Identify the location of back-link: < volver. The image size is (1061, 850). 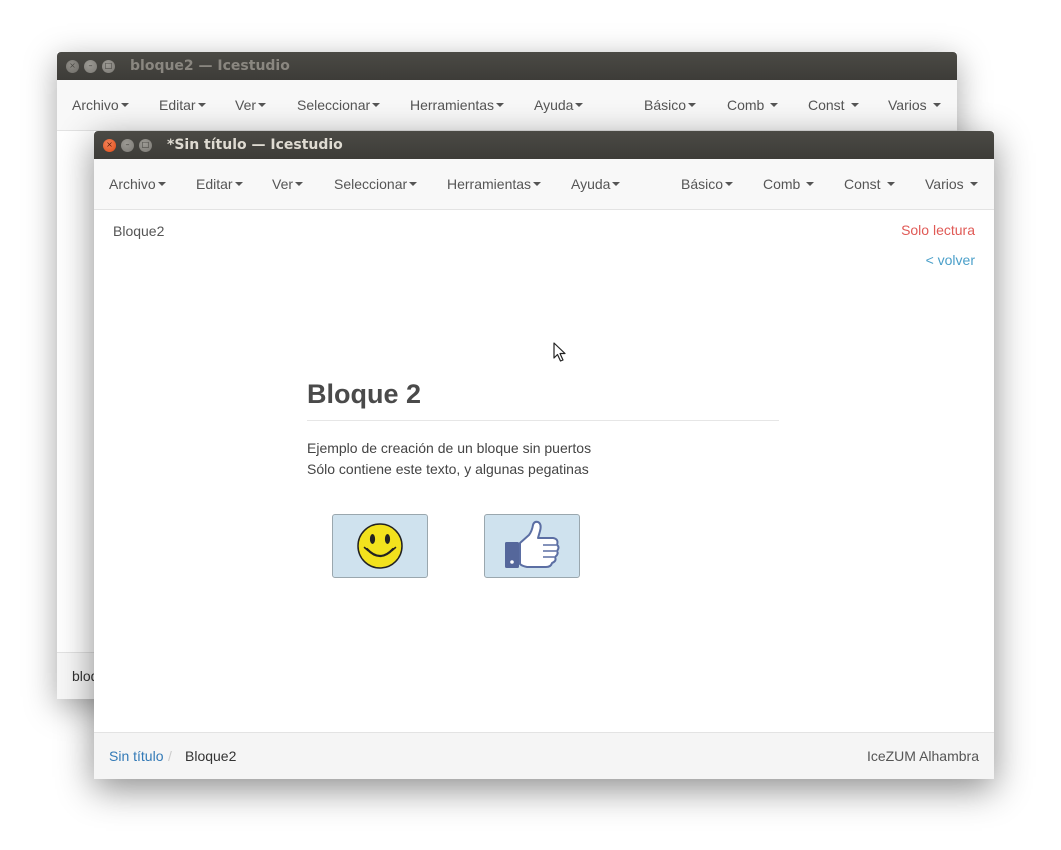
(950, 260).